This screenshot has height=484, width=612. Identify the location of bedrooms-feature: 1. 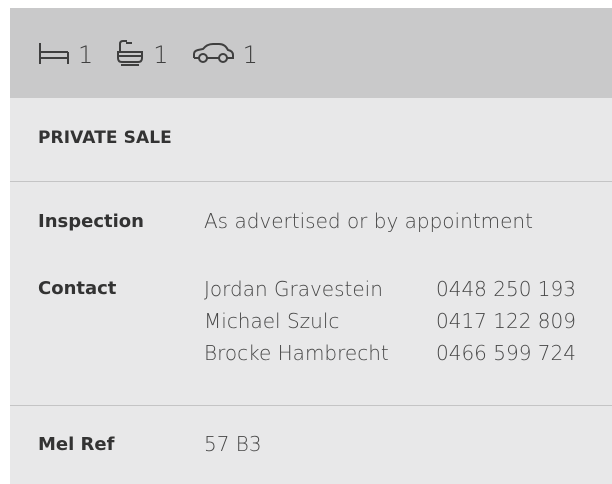
(66, 55).